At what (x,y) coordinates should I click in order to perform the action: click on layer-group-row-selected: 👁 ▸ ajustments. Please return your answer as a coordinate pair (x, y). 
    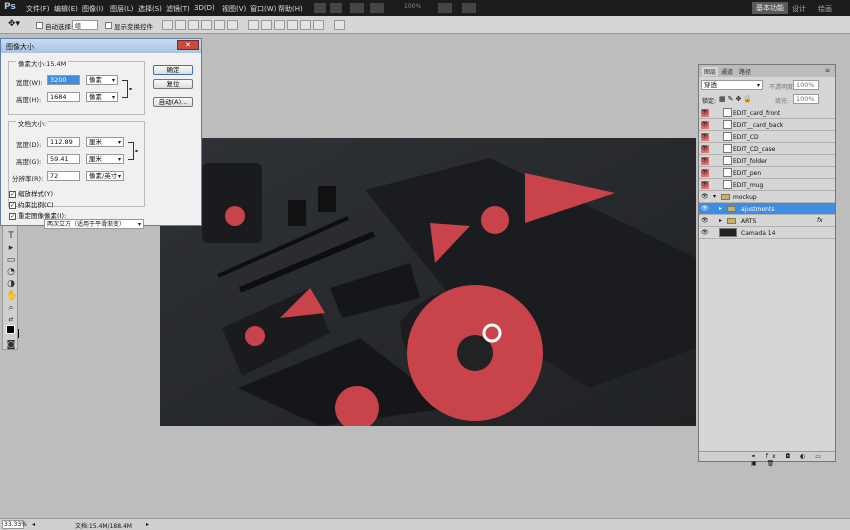
    Looking at the image, I should click on (767, 209).